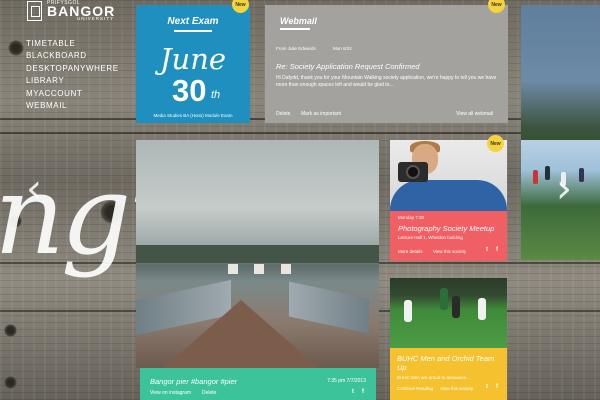 Image resolution: width=600 pixels, height=400 pixels. I want to click on hockey-photo, so click(448, 313).